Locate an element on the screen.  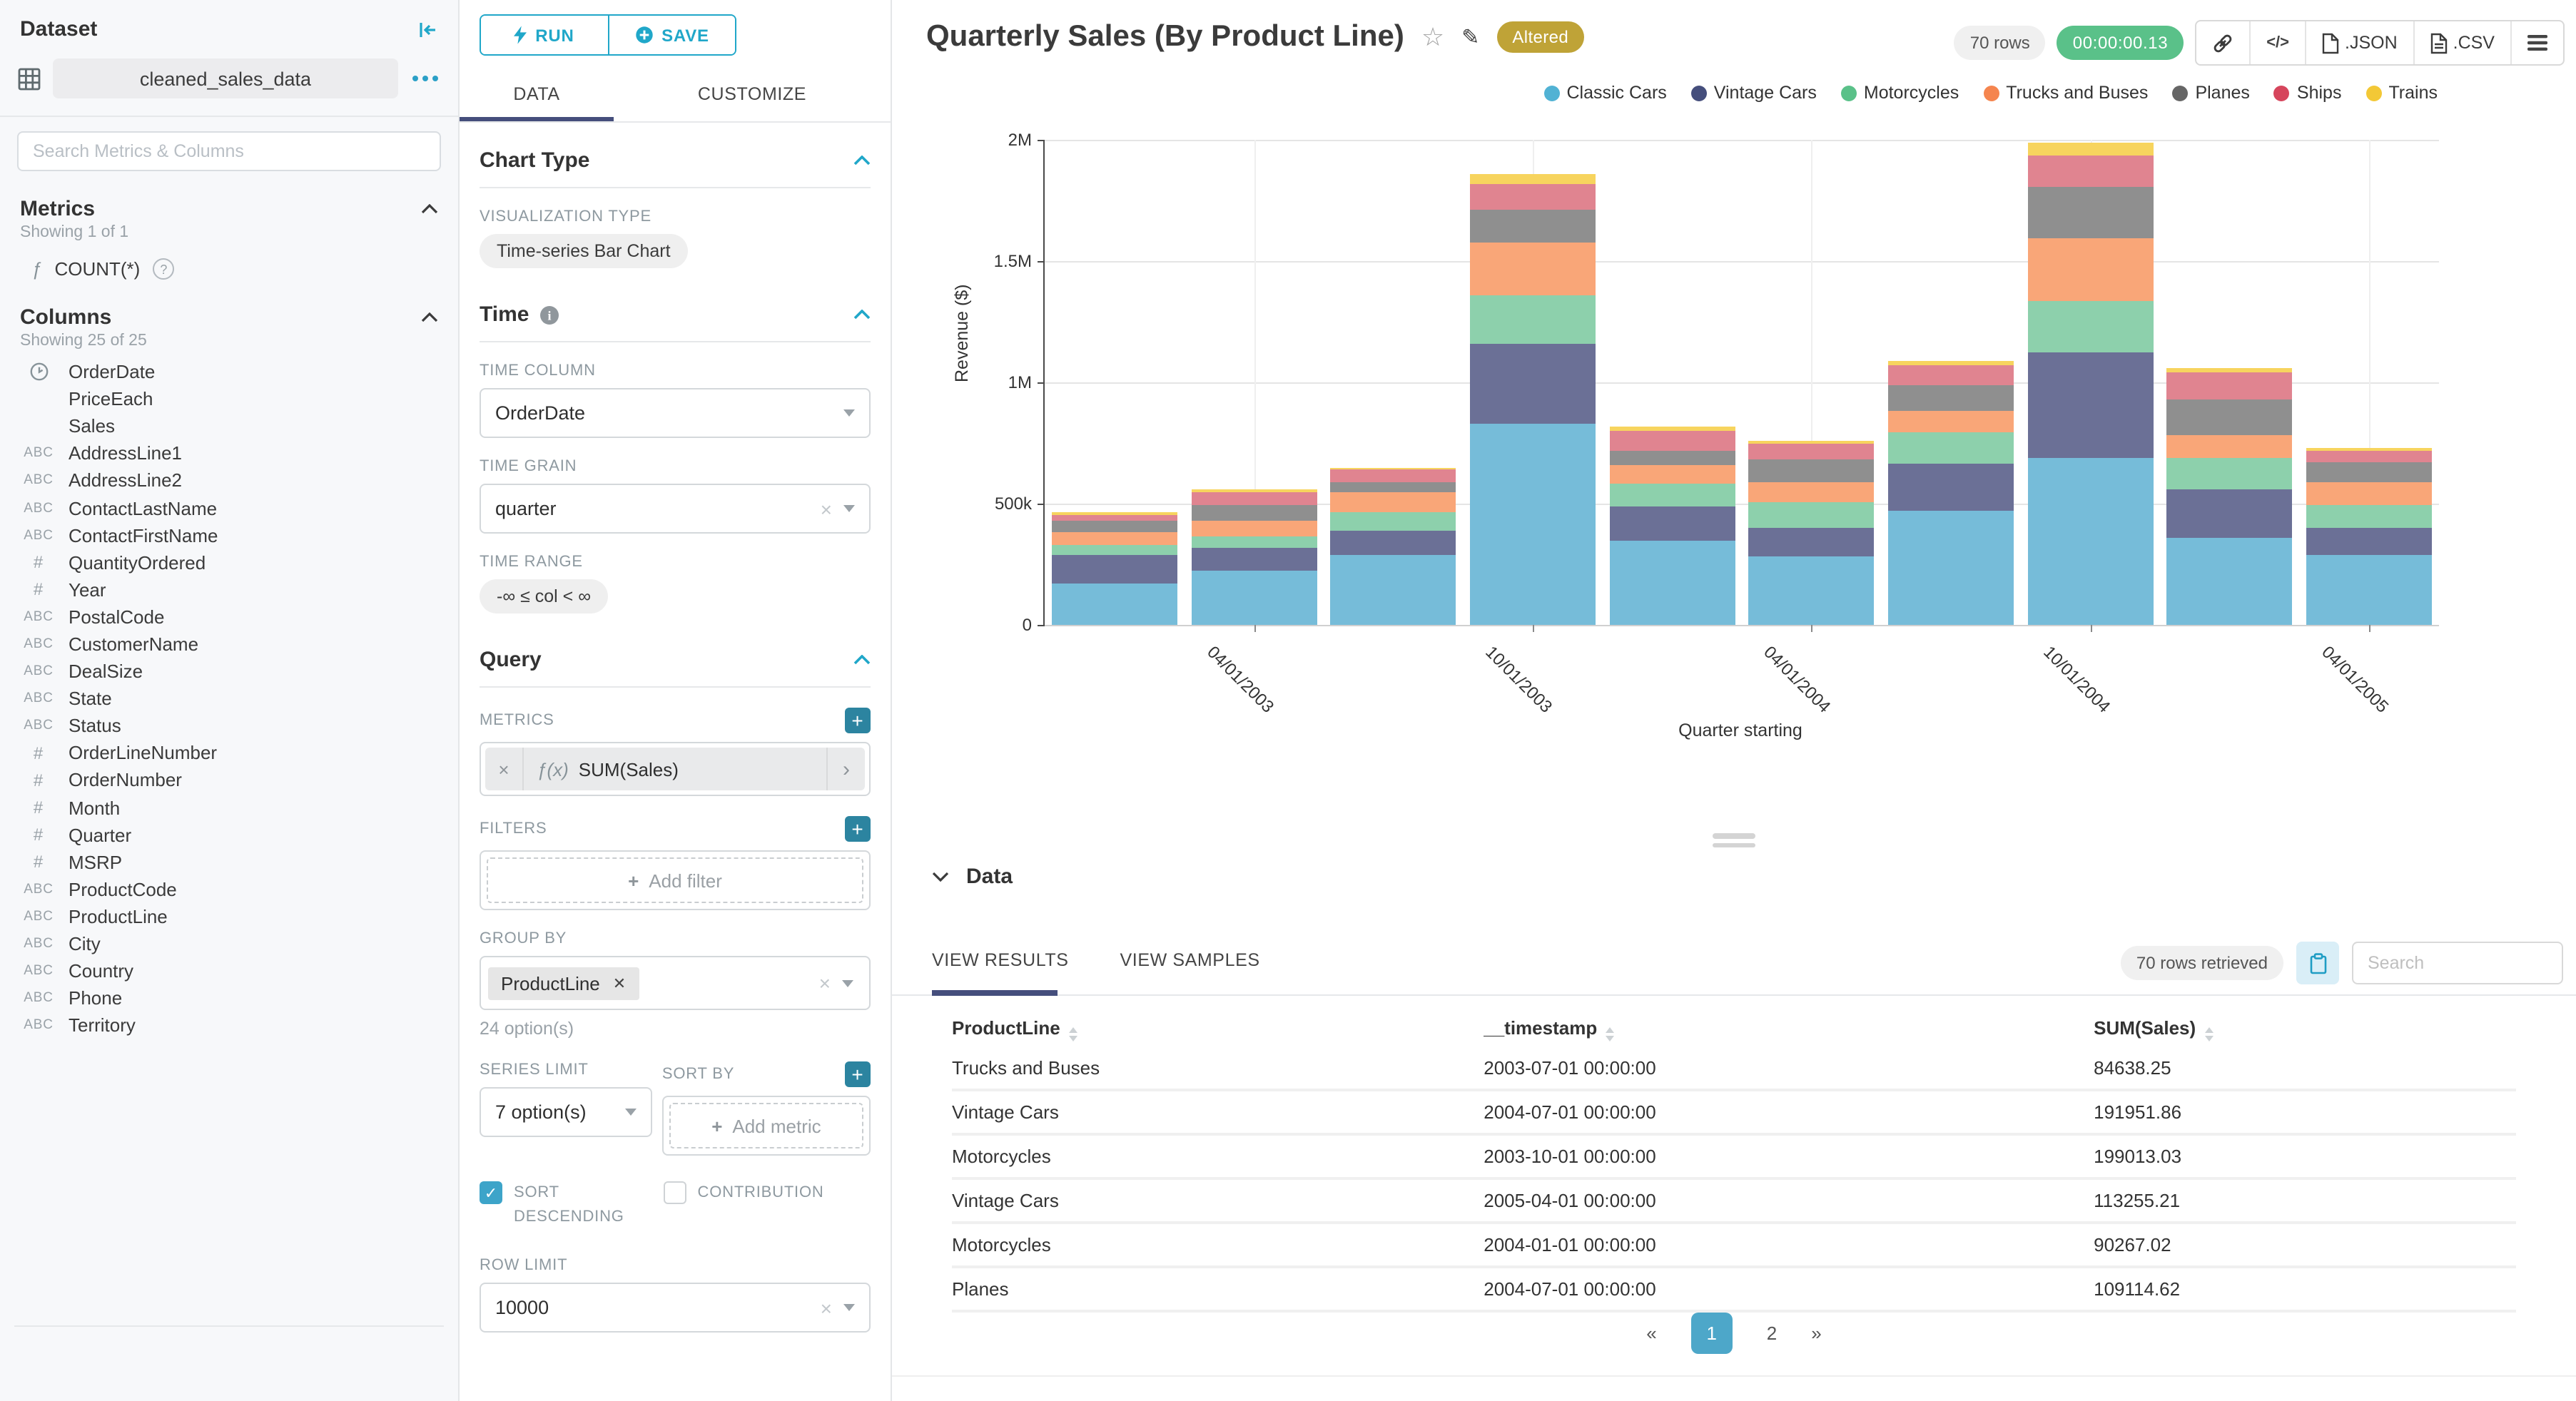
export-json-button: .JSON is located at coordinates (2359, 42).